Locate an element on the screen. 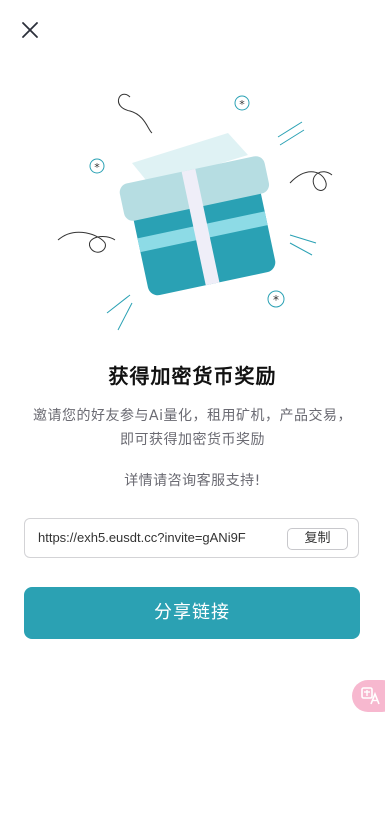  translate-button is located at coordinates (368, 696).